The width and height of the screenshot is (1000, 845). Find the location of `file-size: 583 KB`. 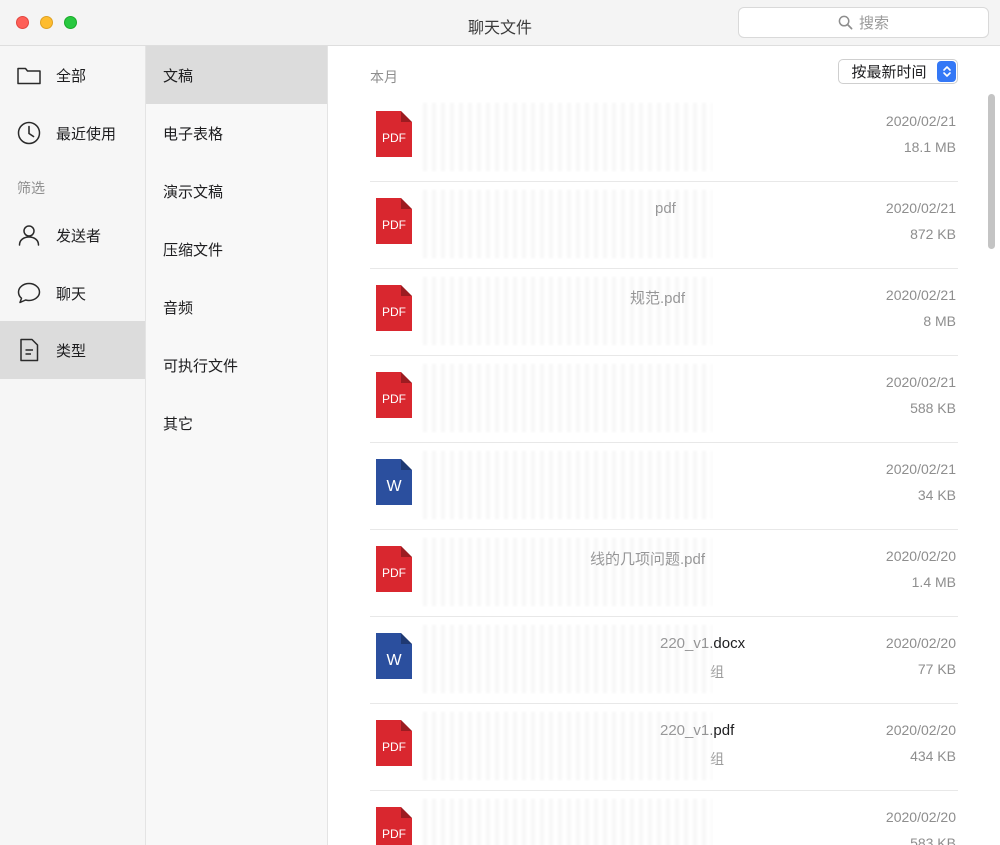

file-size: 583 KB is located at coordinates (933, 840).